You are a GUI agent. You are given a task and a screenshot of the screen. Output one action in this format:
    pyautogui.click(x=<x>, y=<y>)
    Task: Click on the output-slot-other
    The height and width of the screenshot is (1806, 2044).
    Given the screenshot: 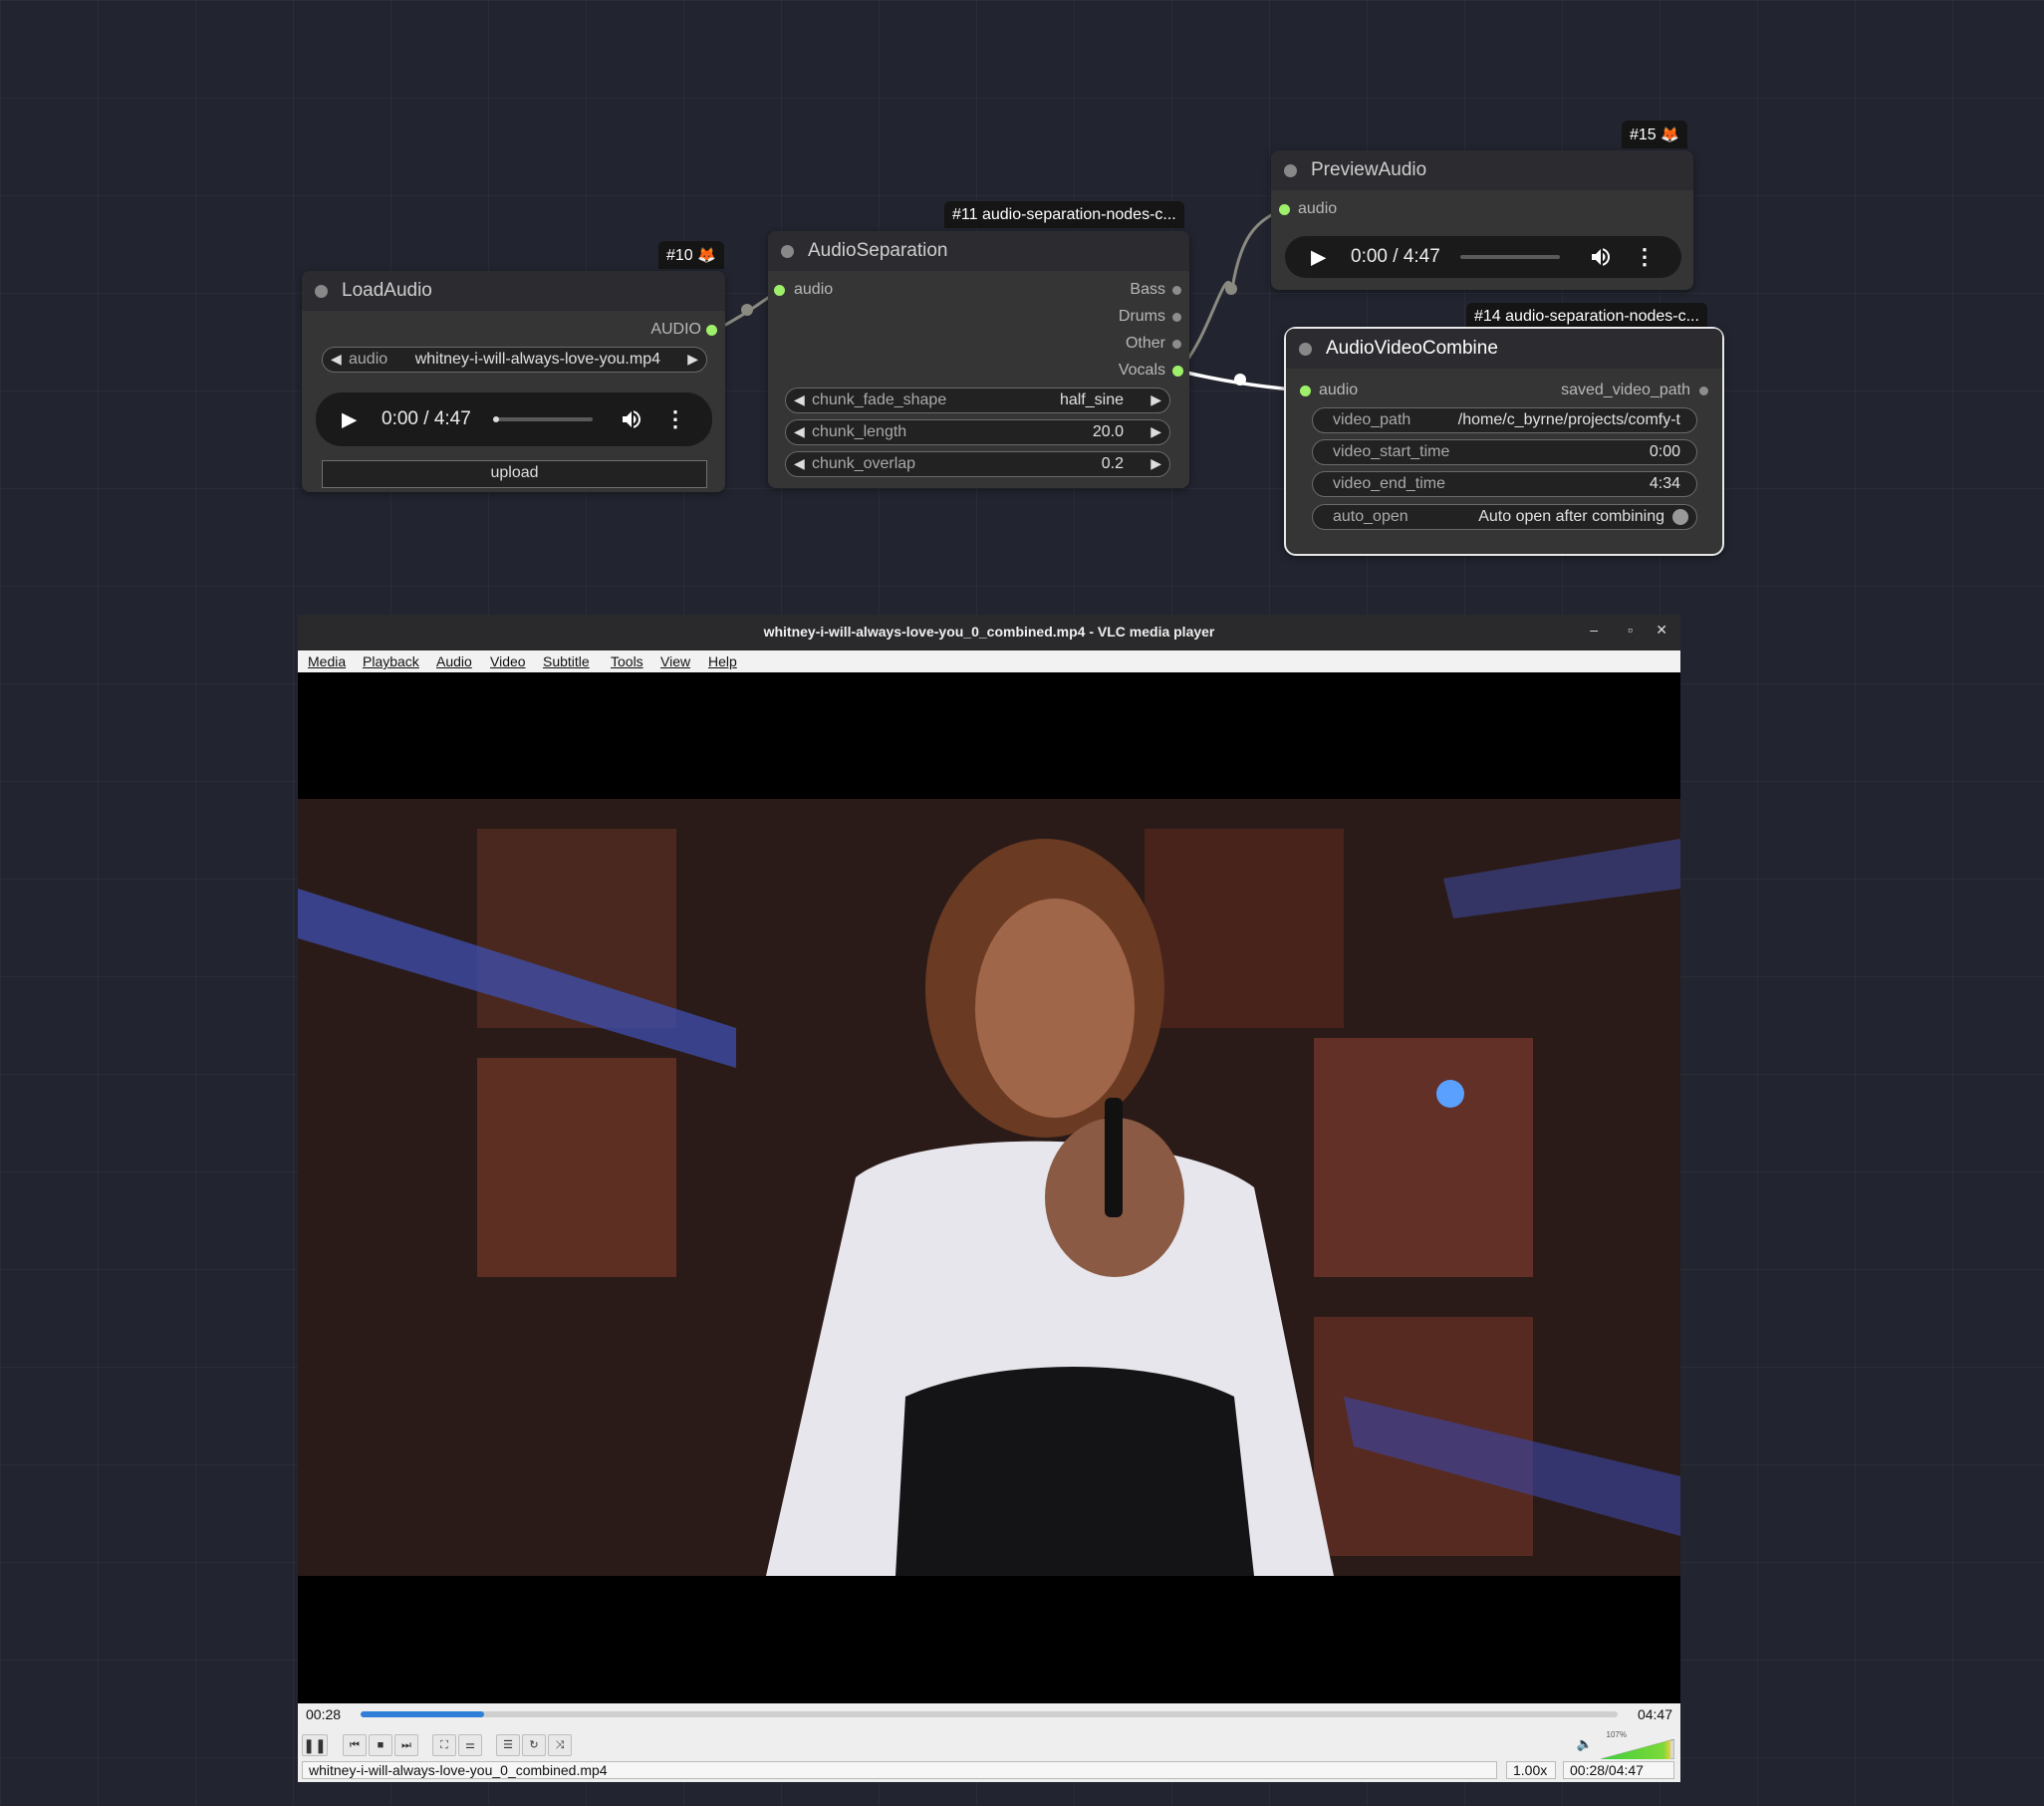 What is the action you would take?
    pyautogui.click(x=1176, y=344)
    